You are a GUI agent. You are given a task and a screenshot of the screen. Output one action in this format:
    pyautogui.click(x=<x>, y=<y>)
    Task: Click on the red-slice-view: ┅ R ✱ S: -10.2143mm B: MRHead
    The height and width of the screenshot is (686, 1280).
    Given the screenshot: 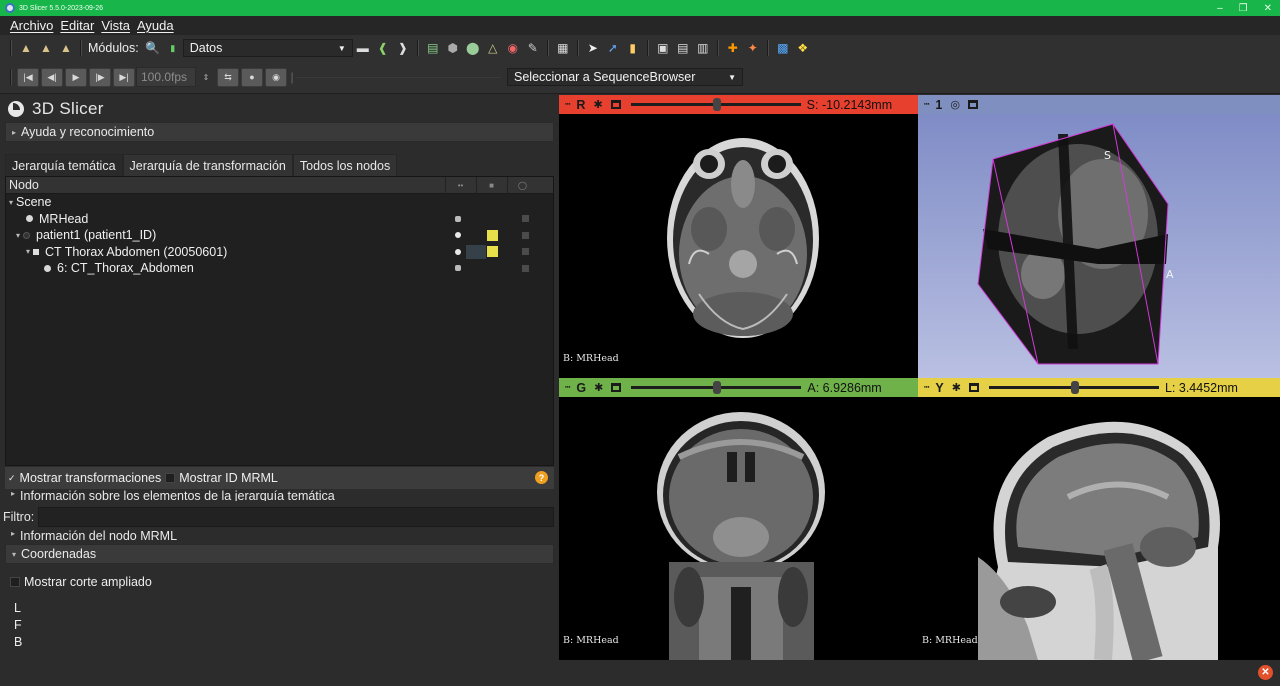 What is the action you would take?
    pyautogui.click(x=738, y=236)
    